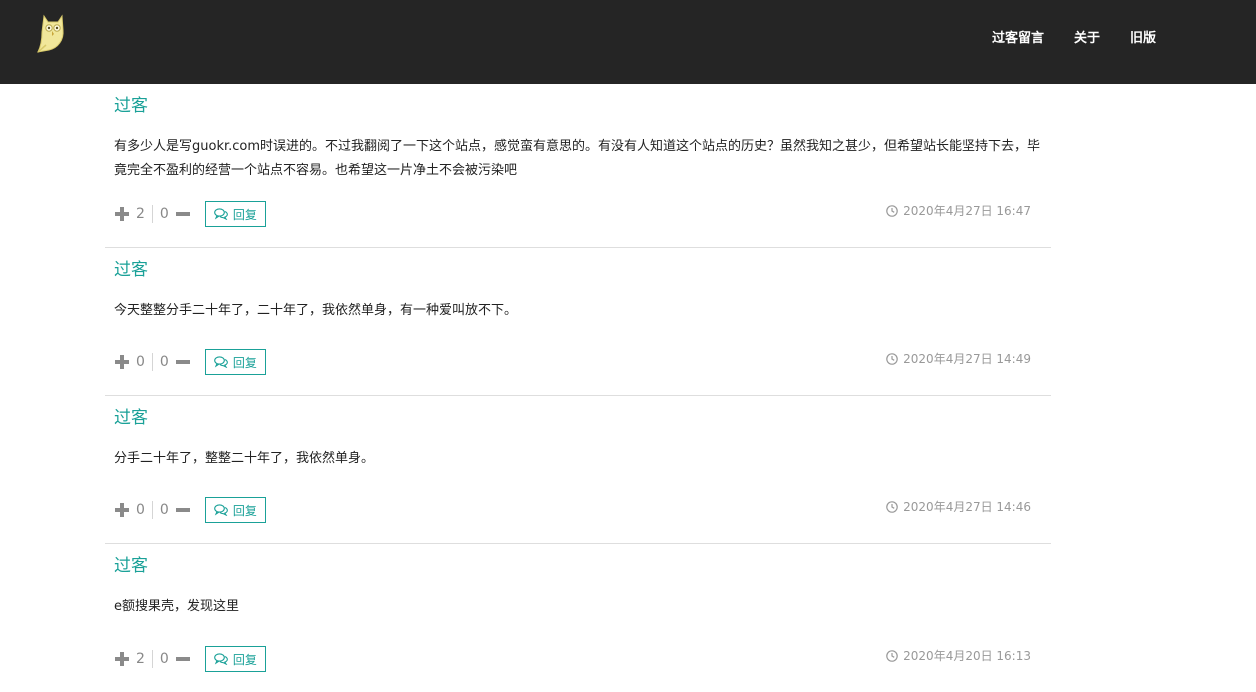  Describe the element at coordinates (967, 211) in the screenshot. I see `timestamp-text: 2020年4月27日 16:47` at that location.